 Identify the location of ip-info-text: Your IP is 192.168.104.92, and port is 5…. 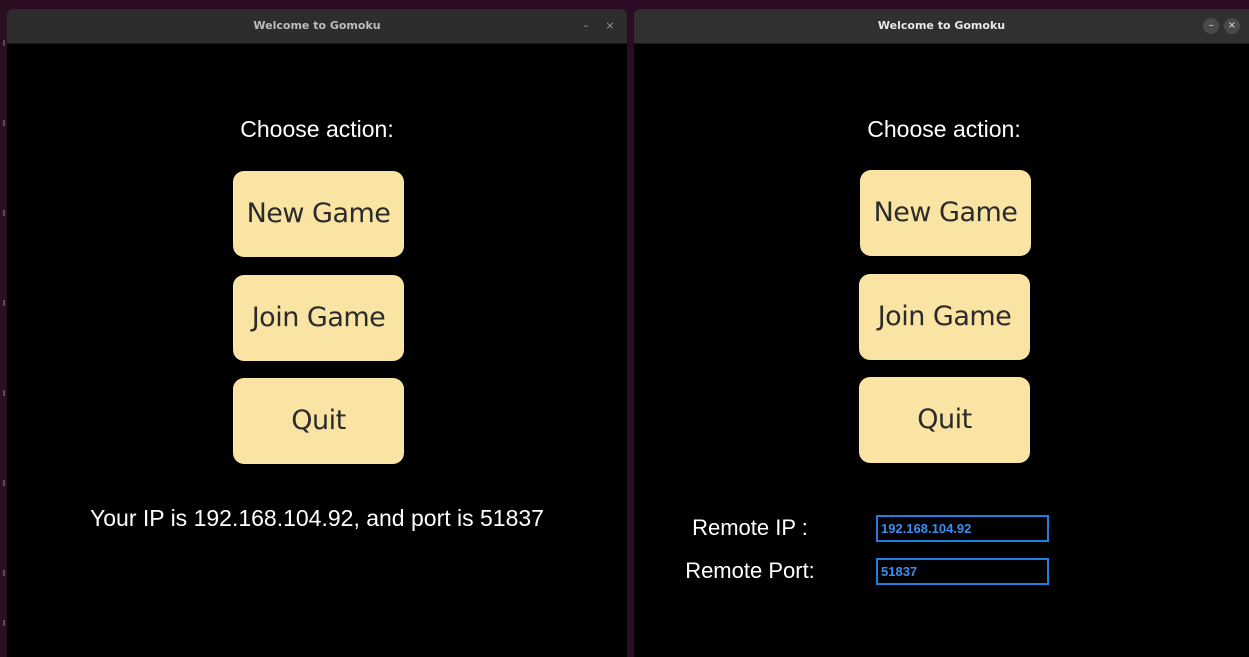
(317, 518).